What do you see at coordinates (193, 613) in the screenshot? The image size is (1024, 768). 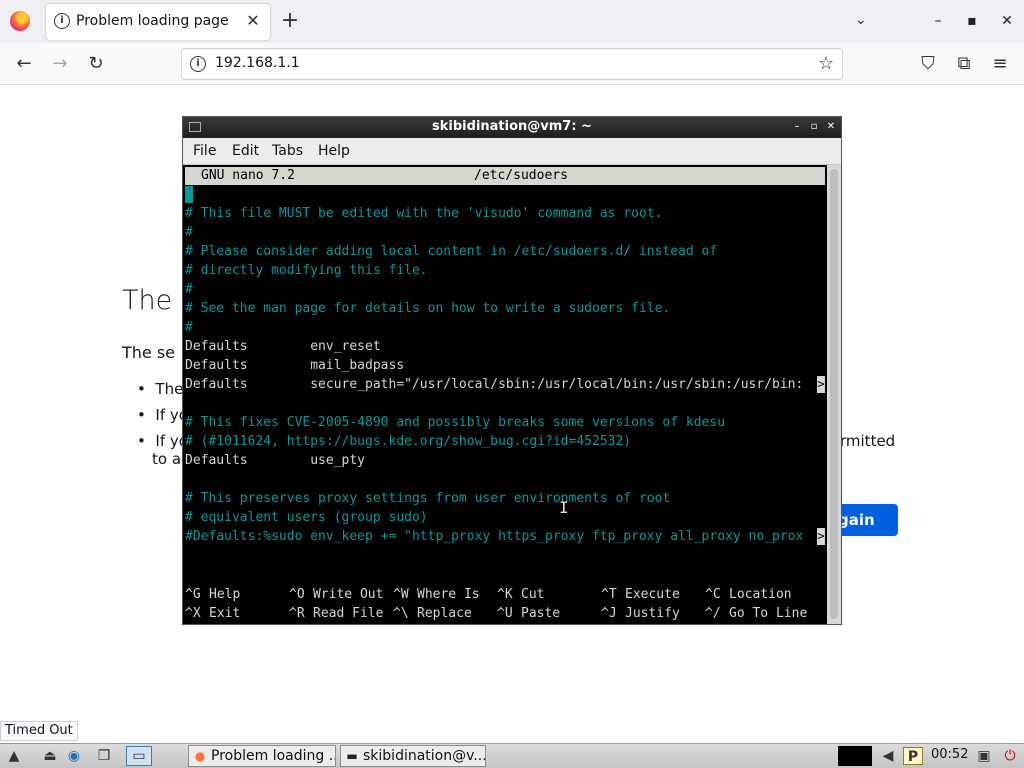 I see `shortcut-key: ^X` at bounding box center [193, 613].